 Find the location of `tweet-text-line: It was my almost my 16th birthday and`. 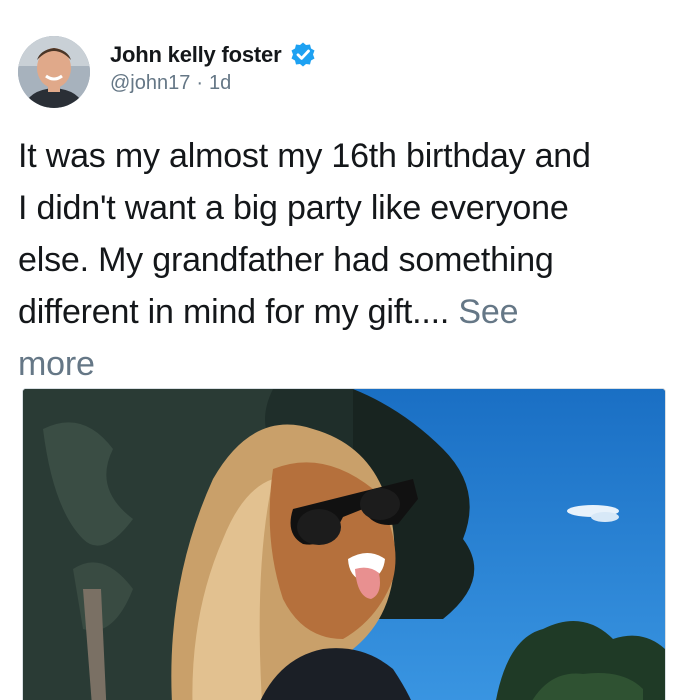

tweet-text-line: It was my almost my 16th birthday and is located at coordinates (304, 156).